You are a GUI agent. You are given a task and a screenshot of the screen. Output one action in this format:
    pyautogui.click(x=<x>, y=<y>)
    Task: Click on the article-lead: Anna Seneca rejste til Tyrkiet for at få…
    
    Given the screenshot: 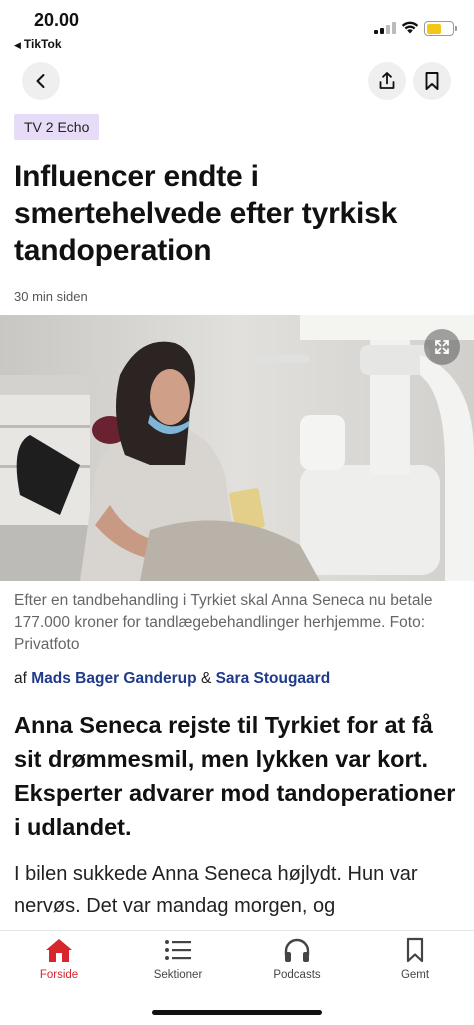 What is the action you would take?
    pyautogui.click(x=235, y=776)
    